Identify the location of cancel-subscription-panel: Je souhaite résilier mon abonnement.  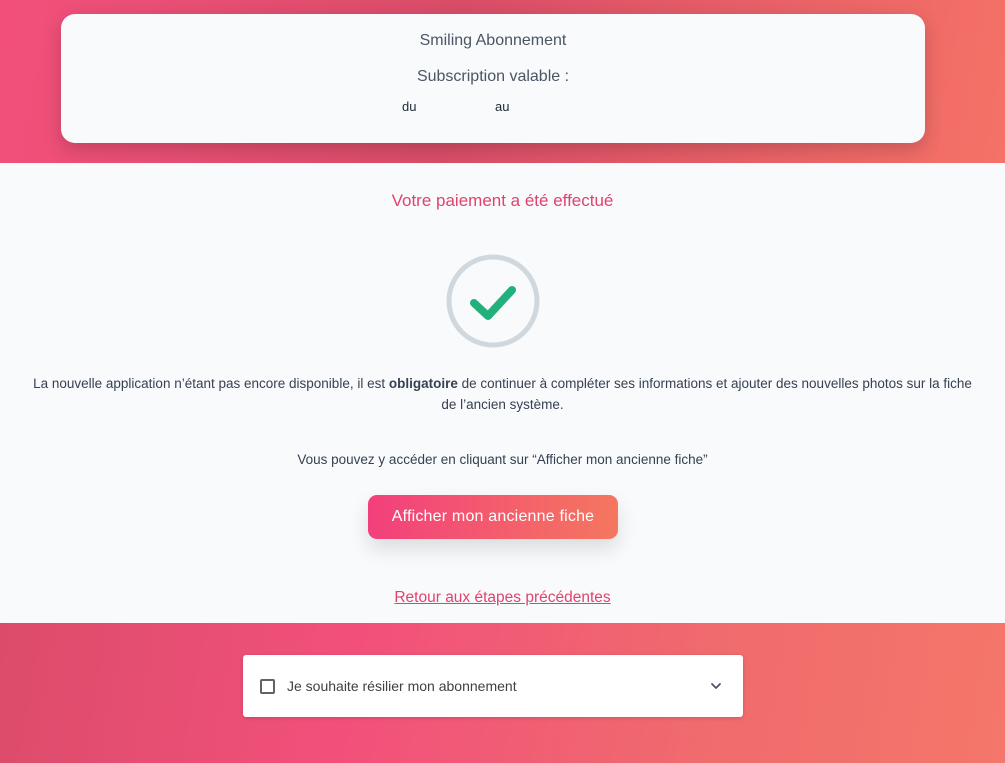
(493, 686).